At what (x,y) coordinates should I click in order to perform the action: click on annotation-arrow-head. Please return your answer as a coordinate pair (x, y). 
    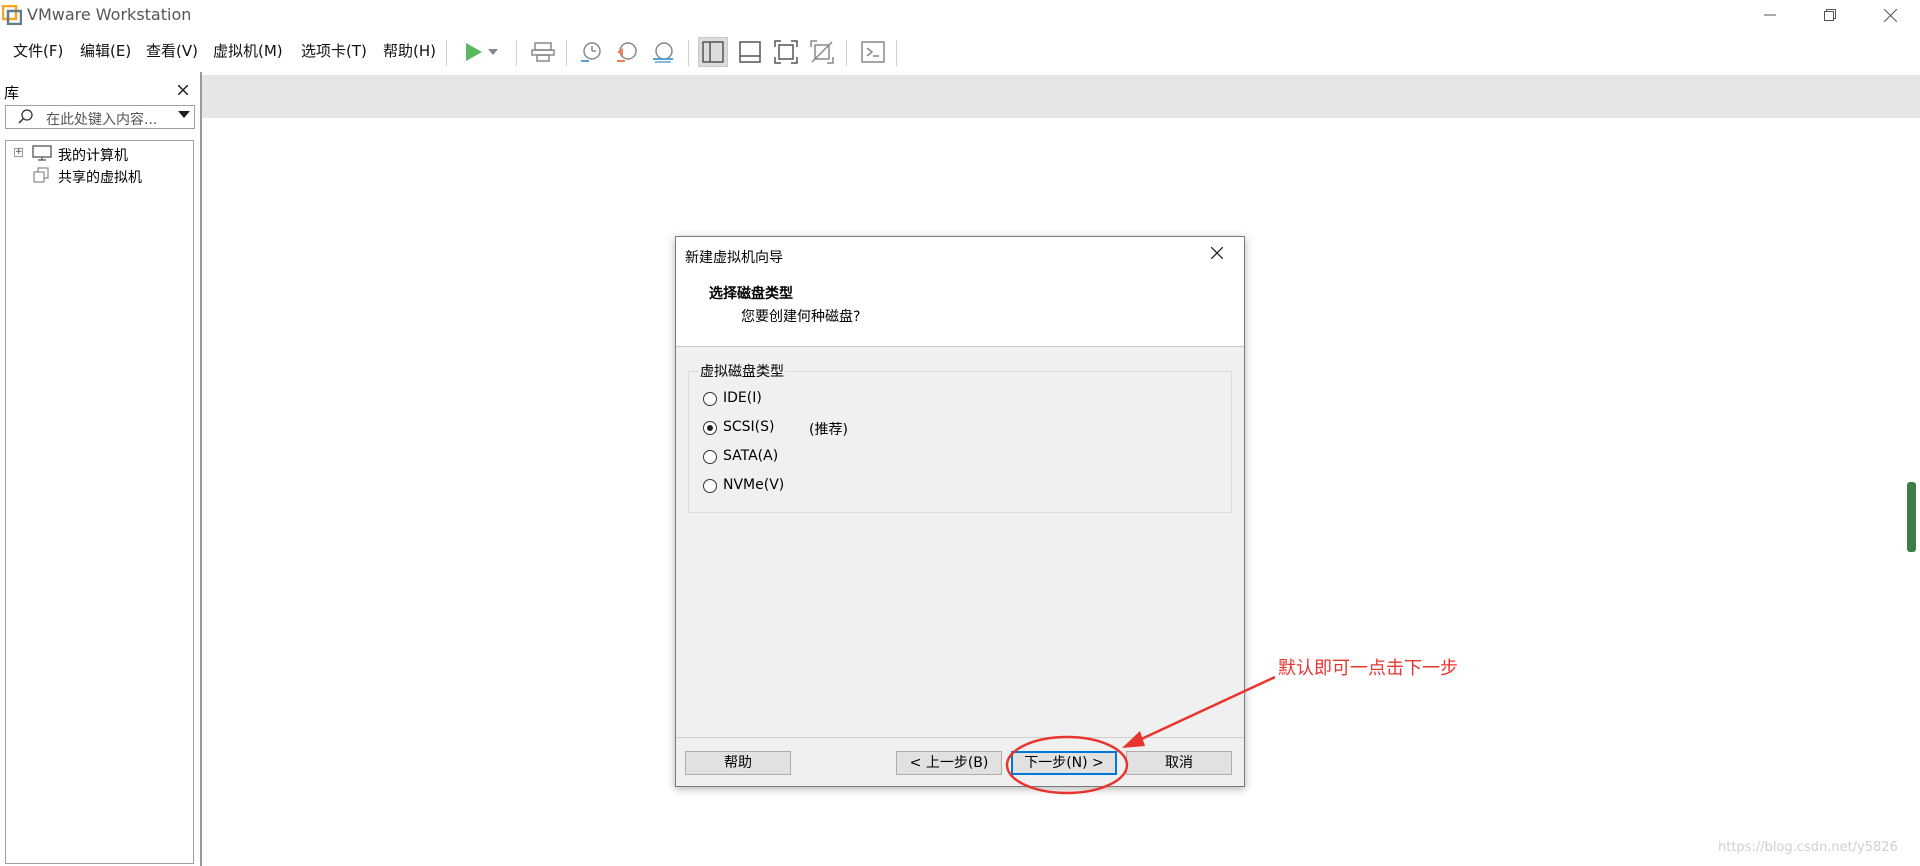
    Looking at the image, I should click on (1133, 739).